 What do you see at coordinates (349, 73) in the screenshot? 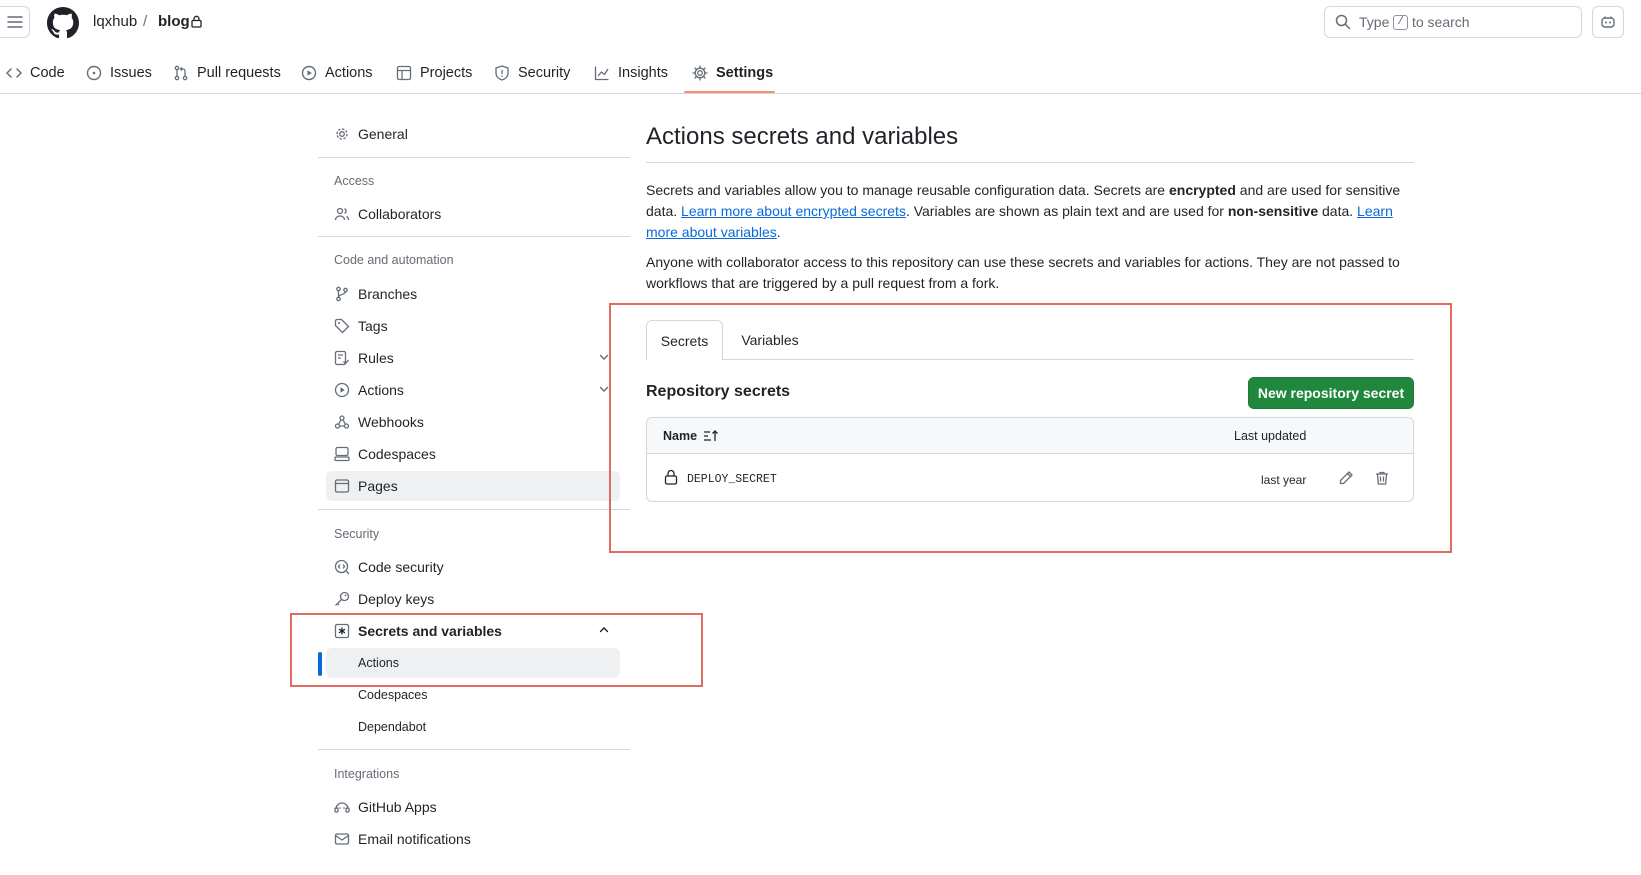
I see `tab-actions-label: Actions` at bounding box center [349, 73].